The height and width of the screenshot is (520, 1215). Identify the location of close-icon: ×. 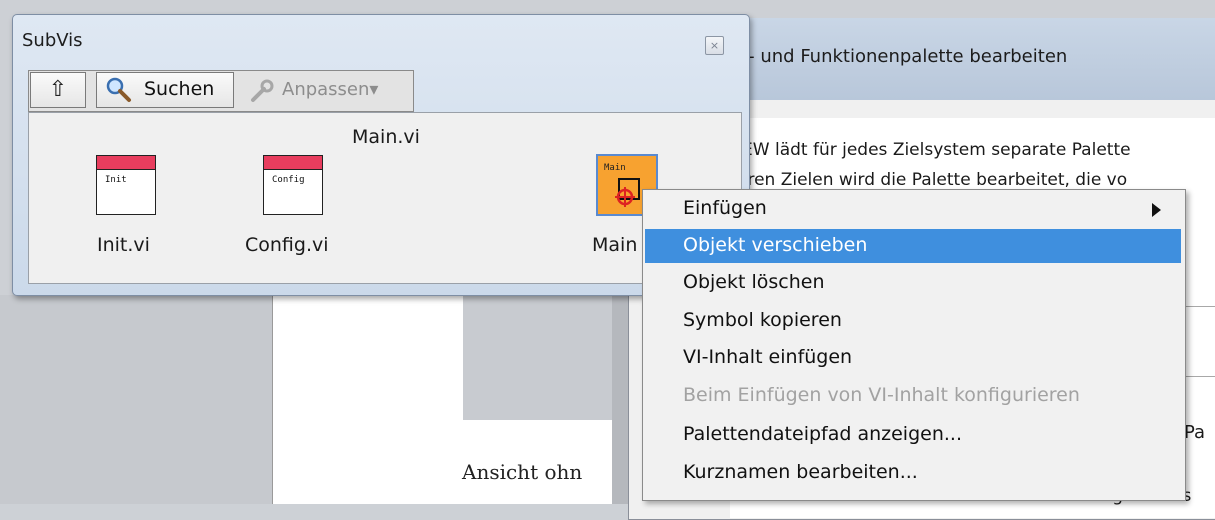
(714, 45).